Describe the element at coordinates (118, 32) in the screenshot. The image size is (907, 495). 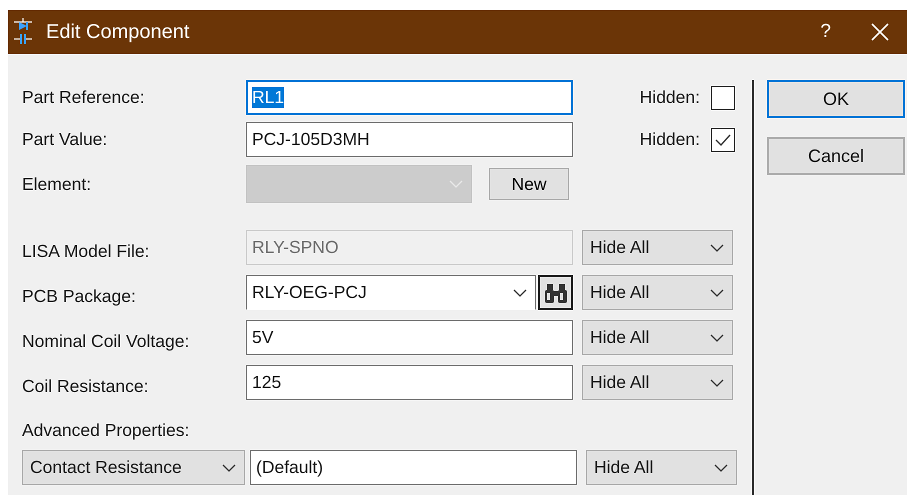
I see `window-title: Edit Component` at that location.